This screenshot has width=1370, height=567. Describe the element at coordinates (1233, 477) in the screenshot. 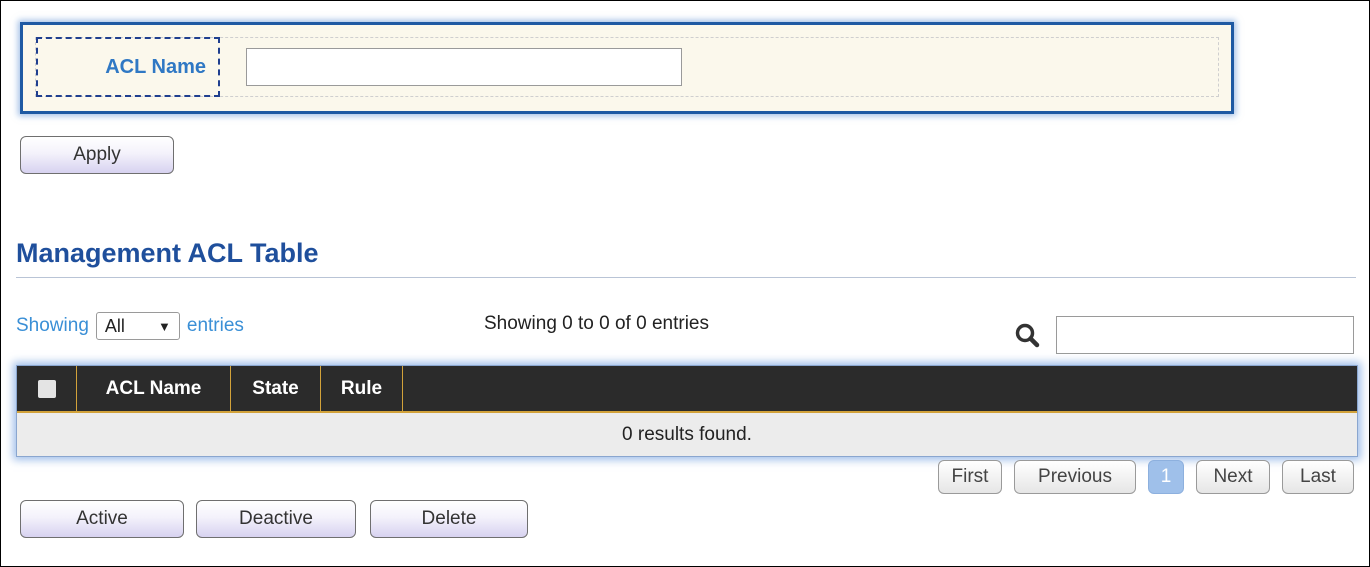

I see `next-page-button: Next` at that location.